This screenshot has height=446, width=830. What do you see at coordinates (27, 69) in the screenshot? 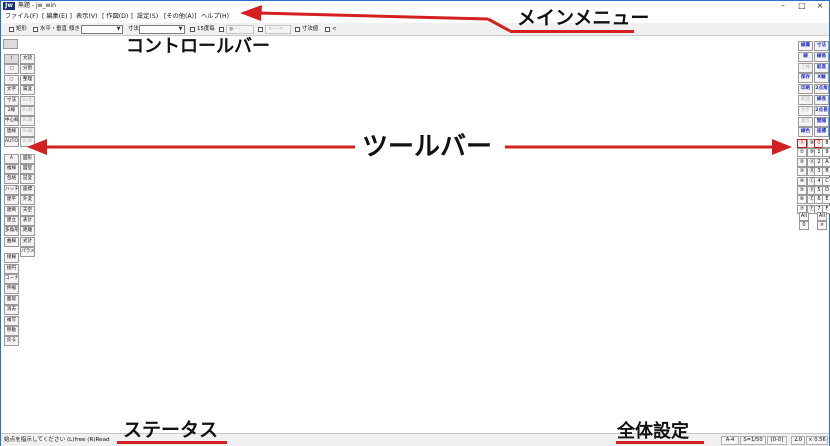
I see `left-tool2-2: 分割` at bounding box center [27, 69].